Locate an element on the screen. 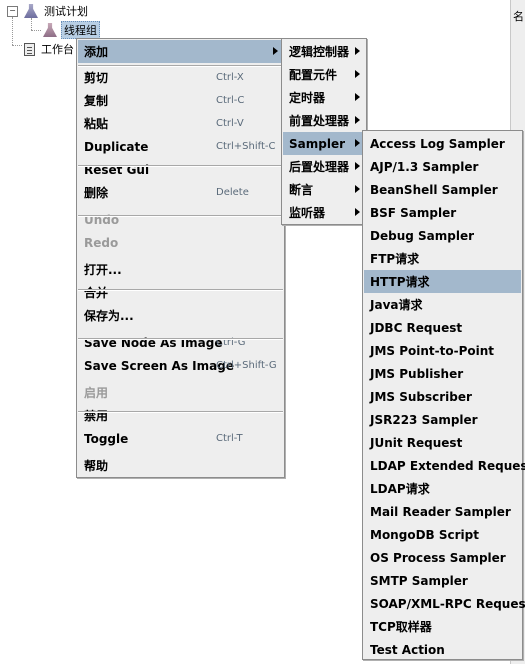 The width and height of the screenshot is (525, 664). tree-node-test-plan: 测试计划 is located at coordinates (57, 11).